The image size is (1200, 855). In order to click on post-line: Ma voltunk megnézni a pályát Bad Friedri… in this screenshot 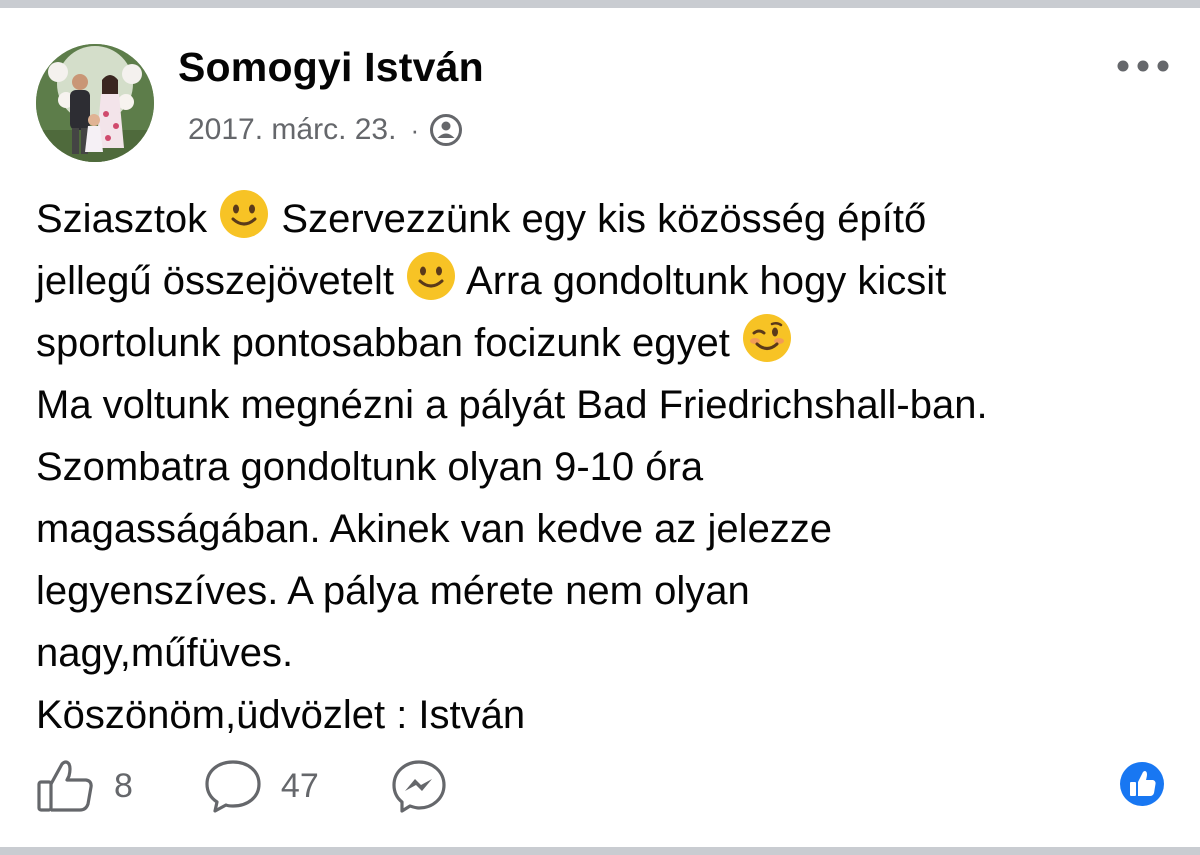, I will do `click(512, 405)`.